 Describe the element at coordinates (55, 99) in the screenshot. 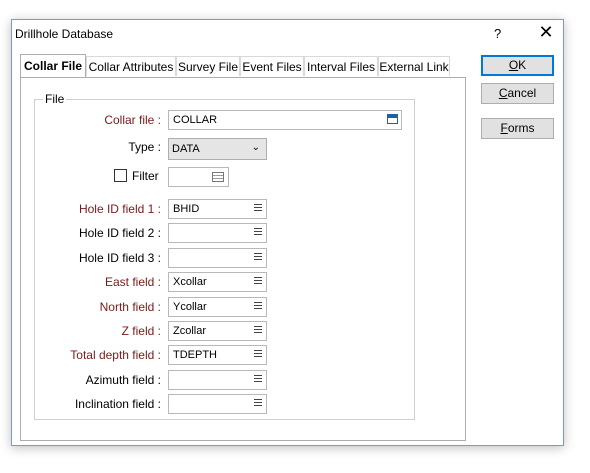

I see `file-group-legend: File` at that location.